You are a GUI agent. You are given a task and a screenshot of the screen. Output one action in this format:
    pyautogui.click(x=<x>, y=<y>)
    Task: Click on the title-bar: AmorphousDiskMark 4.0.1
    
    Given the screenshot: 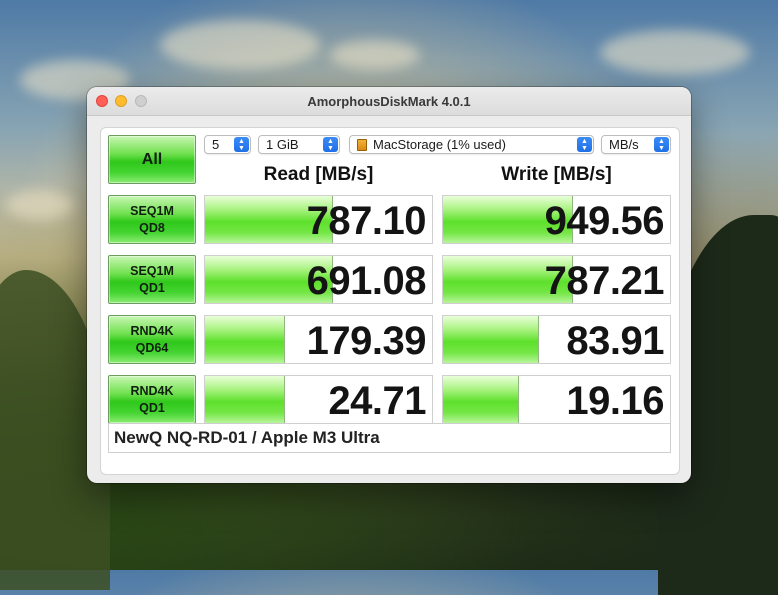 What is the action you would take?
    pyautogui.click(x=389, y=101)
    